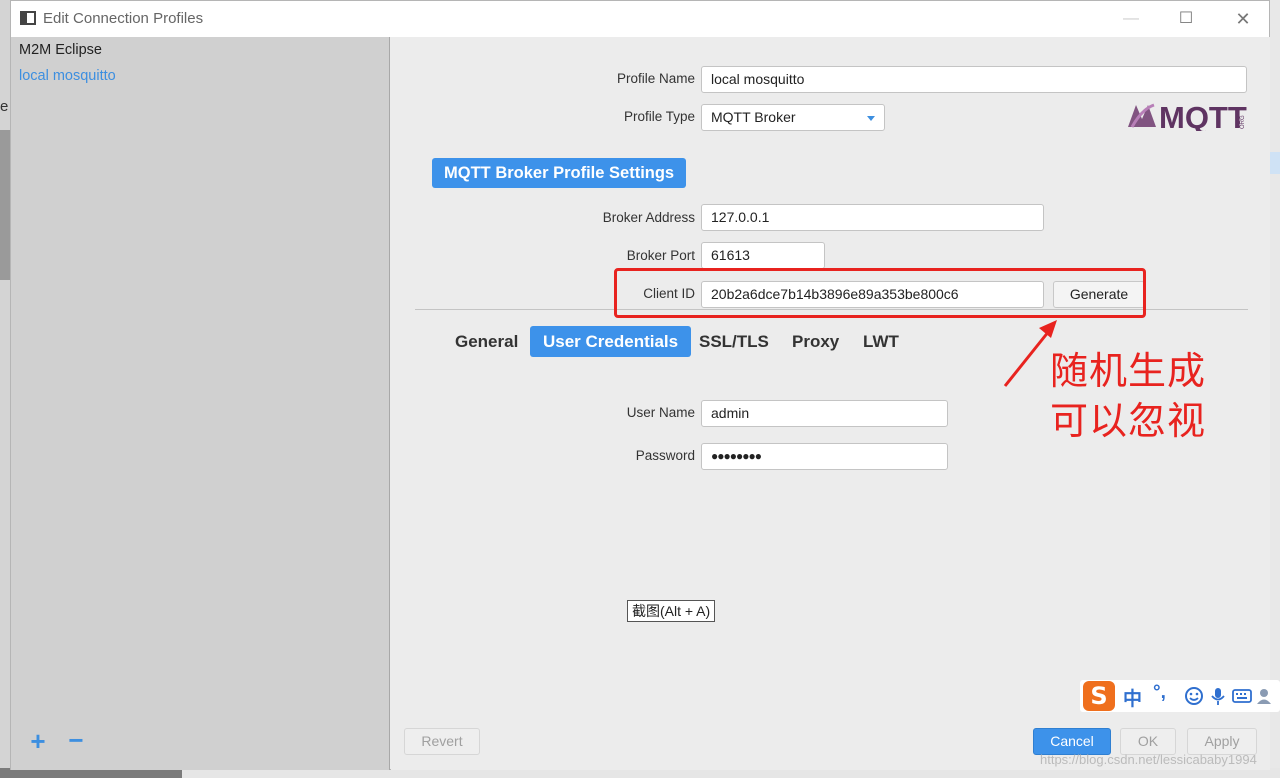 Image resolution: width=1280 pixels, height=778 pixels. I want to click on profile-type-select: MQTT Broker, so click(793, 117).